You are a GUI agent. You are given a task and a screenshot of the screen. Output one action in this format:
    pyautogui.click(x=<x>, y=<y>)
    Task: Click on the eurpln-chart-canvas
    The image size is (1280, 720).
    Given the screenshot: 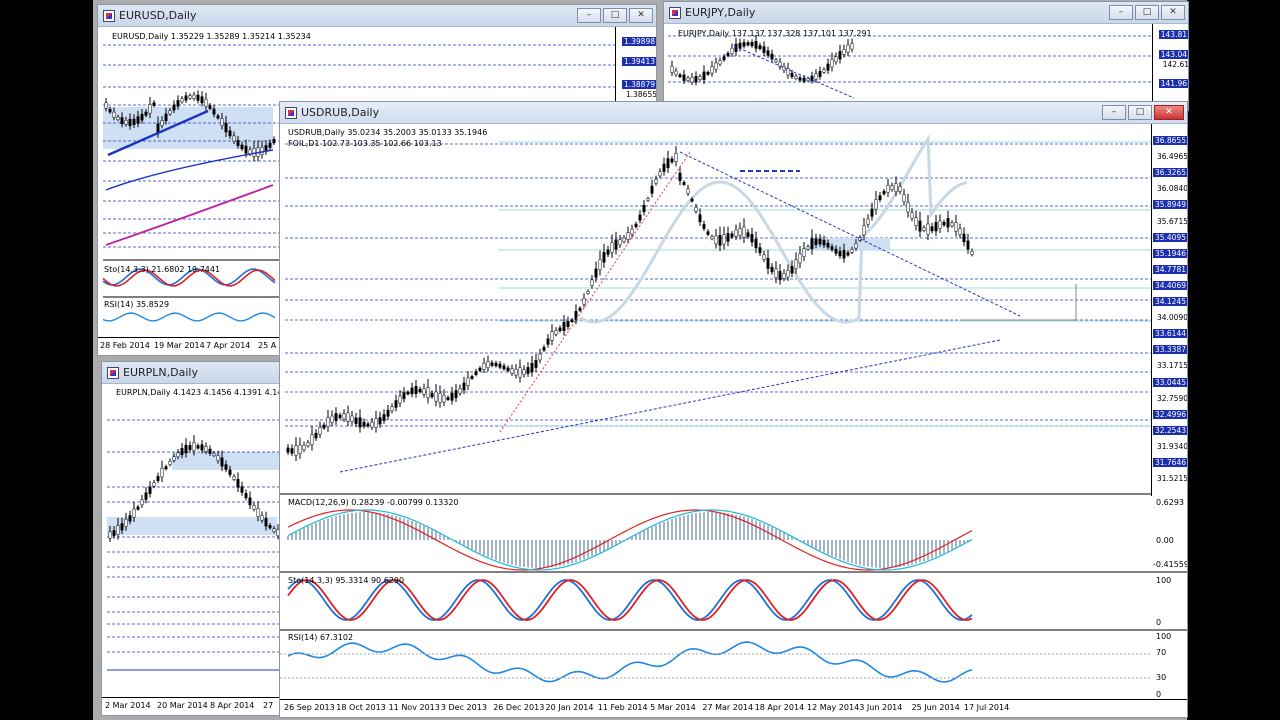 What is the action you would take?
    pyautogui.click(x=191, y=539)
    